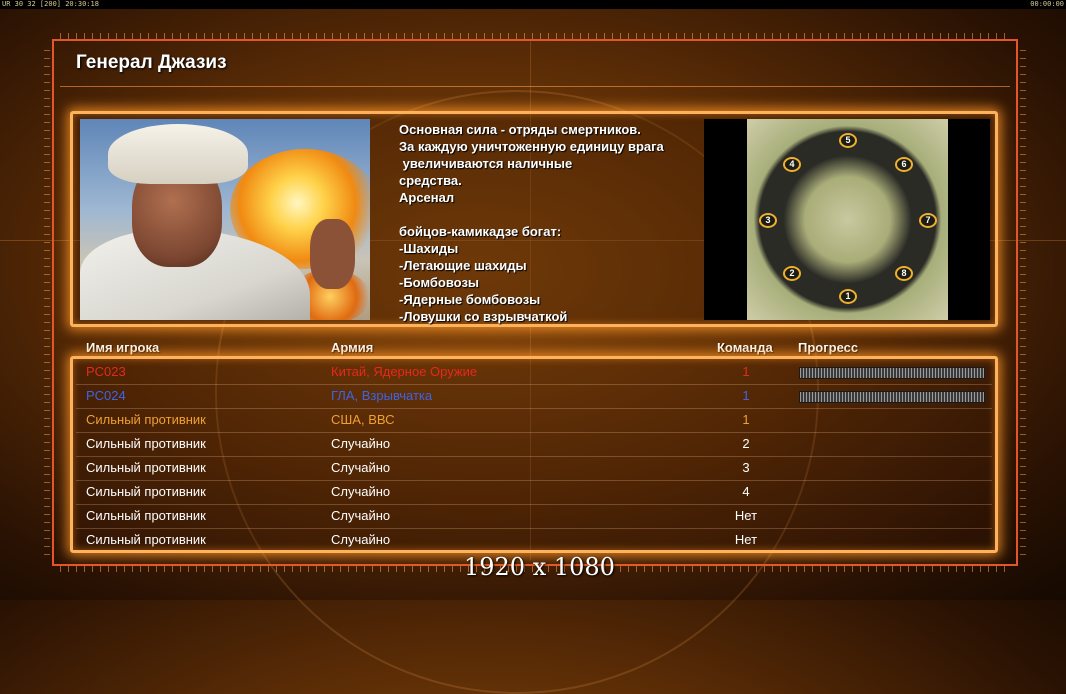  I want to click on description-line: Основная сила - отряды смертников., so click(520, 129).